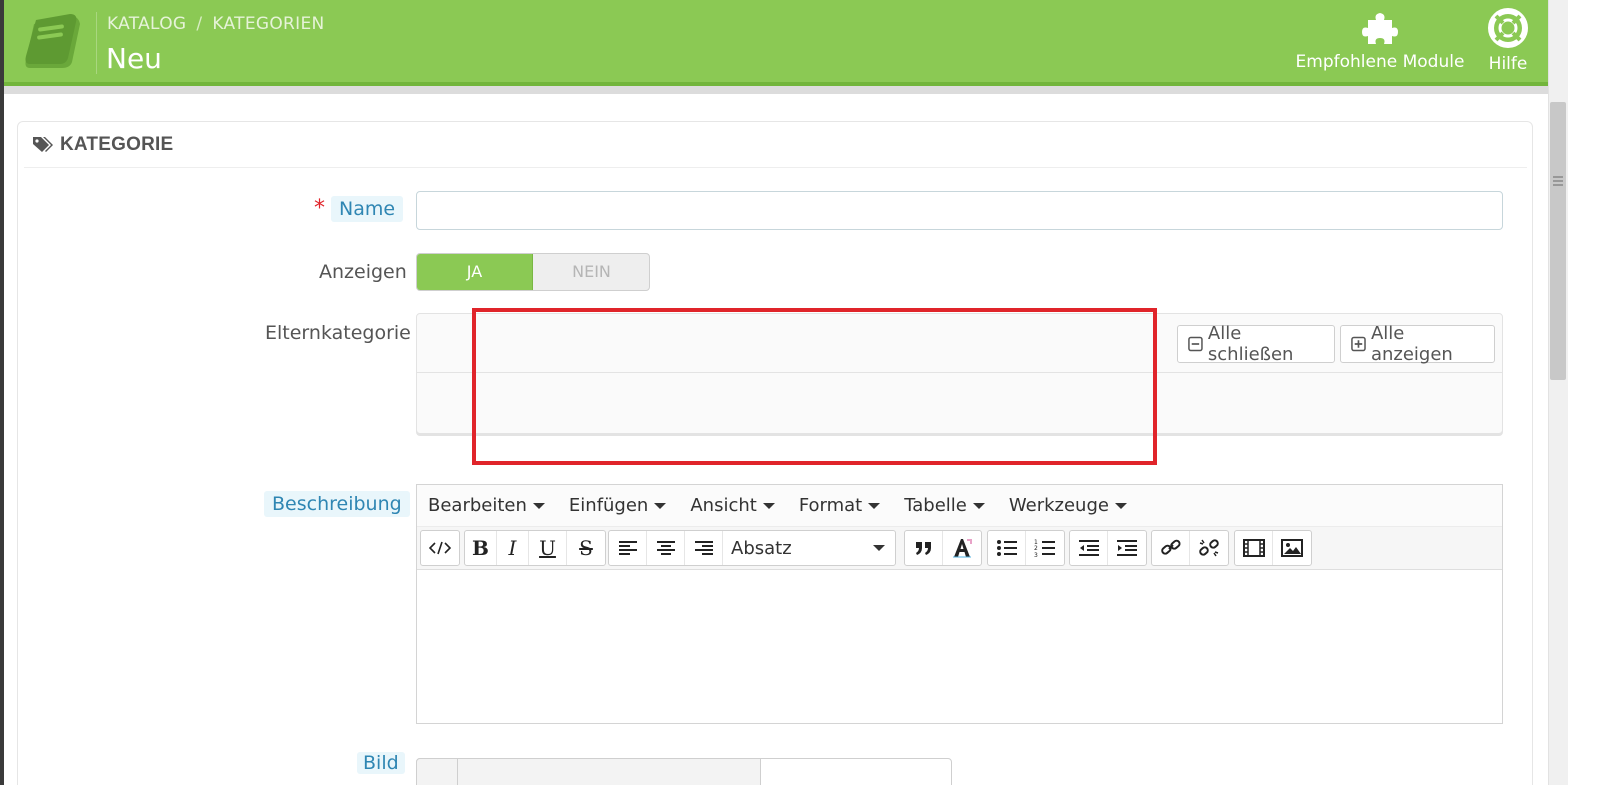  What do you see at coordinates (959, 210) in the screenshot?
I see `name-input` at bounding box center [959, 210].